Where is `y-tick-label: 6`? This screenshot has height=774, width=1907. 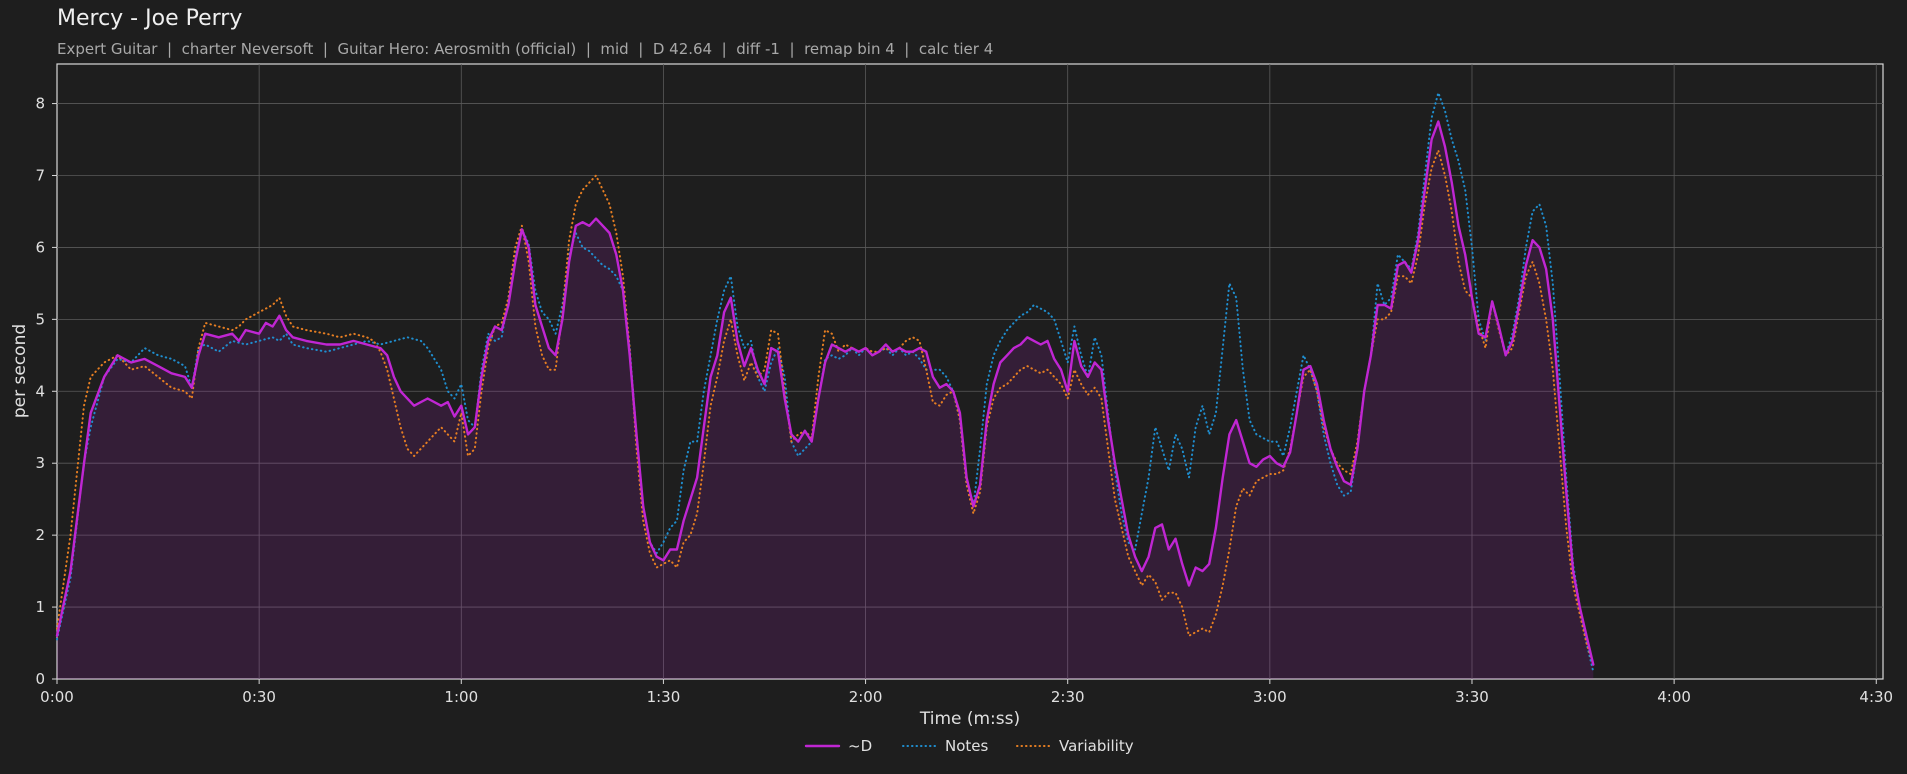 y-tick-label: 6 is located at coordinates (40, 247).